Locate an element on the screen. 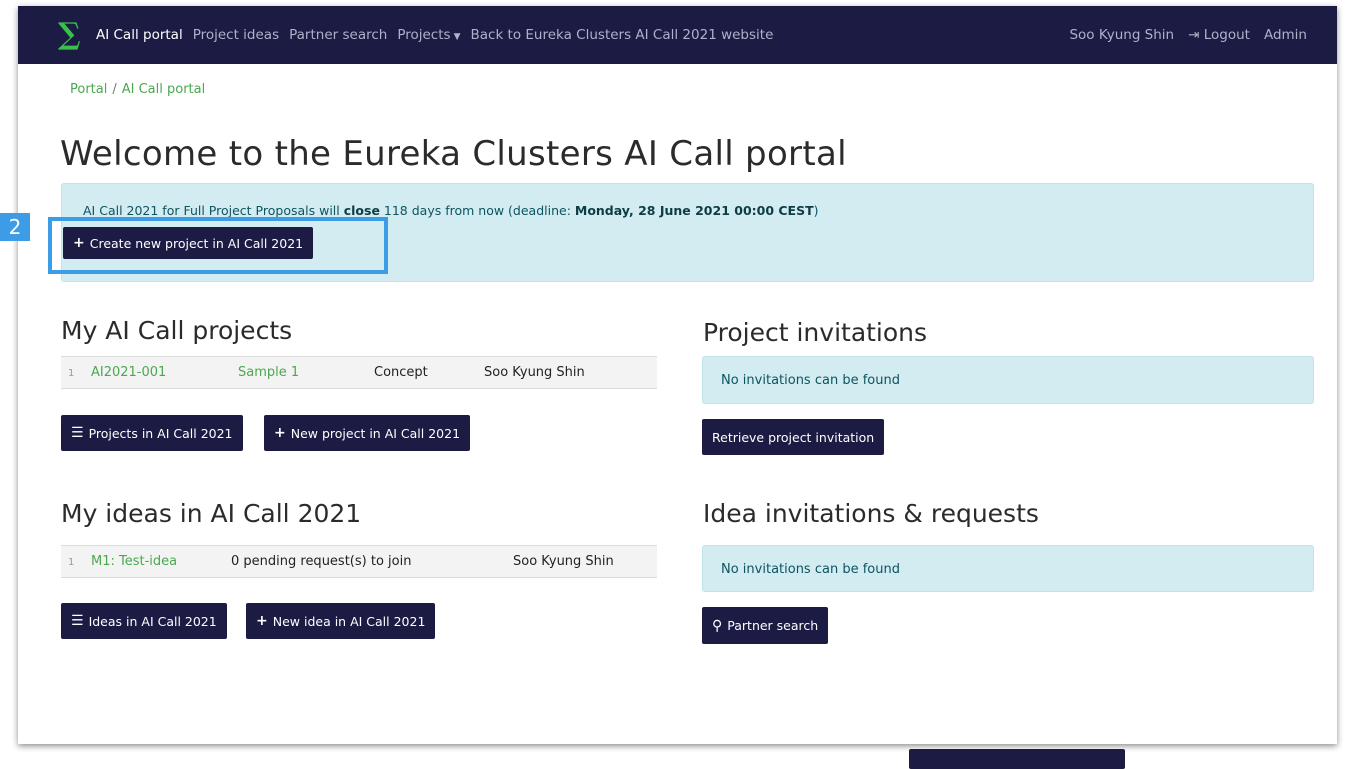 This screenshot has width=1355, height=769. ideas-list-label: Ideas in AI Call 2021 is located at coordinates (152, 621).